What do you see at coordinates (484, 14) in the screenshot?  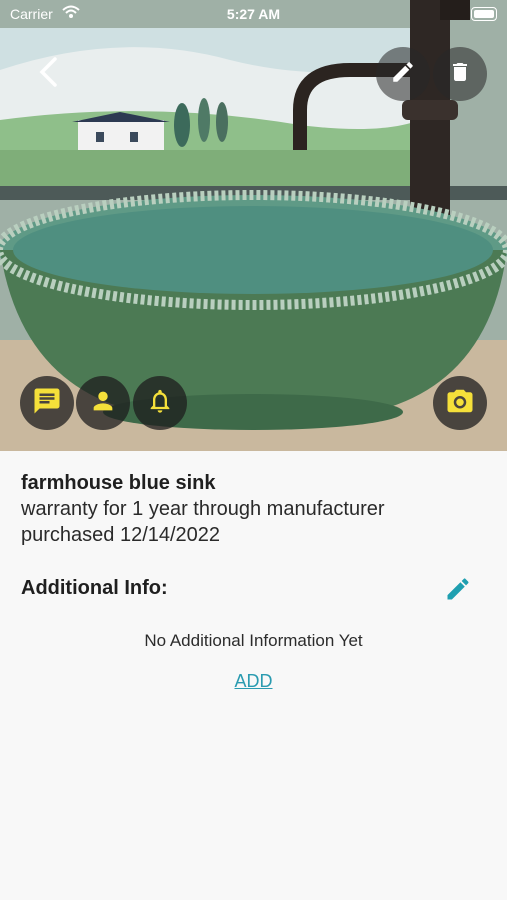 I see `battery-icon` at bounding box center [484, 14].